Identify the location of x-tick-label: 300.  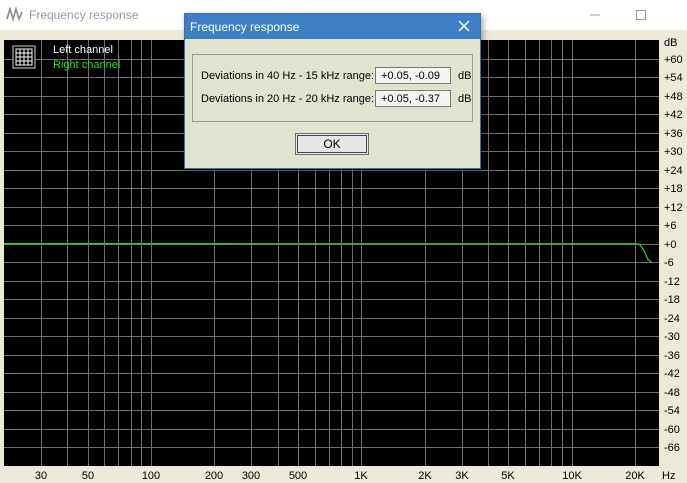
(251, 476).